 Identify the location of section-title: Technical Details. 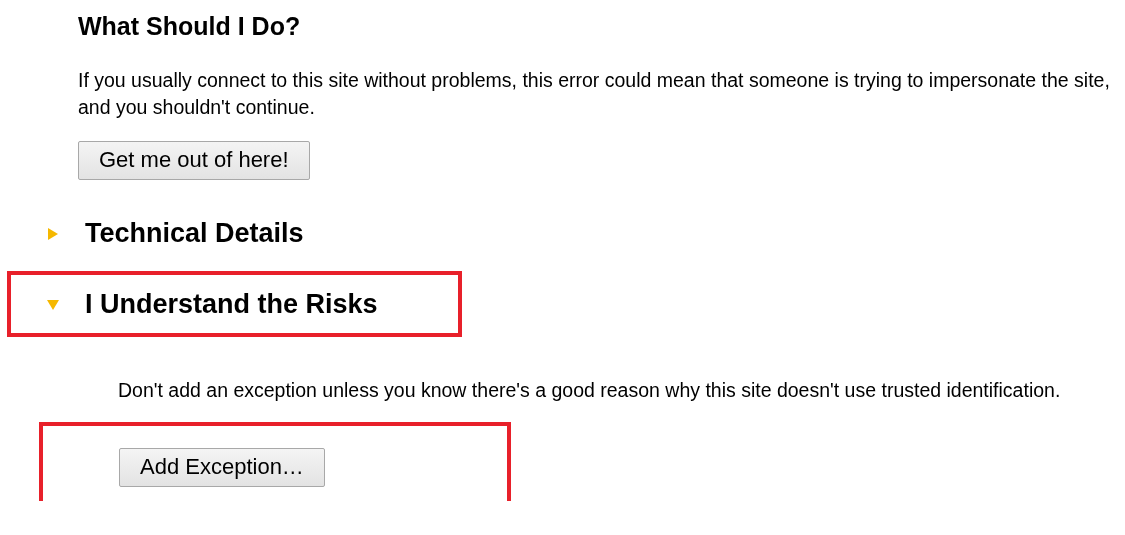
(194, 233).